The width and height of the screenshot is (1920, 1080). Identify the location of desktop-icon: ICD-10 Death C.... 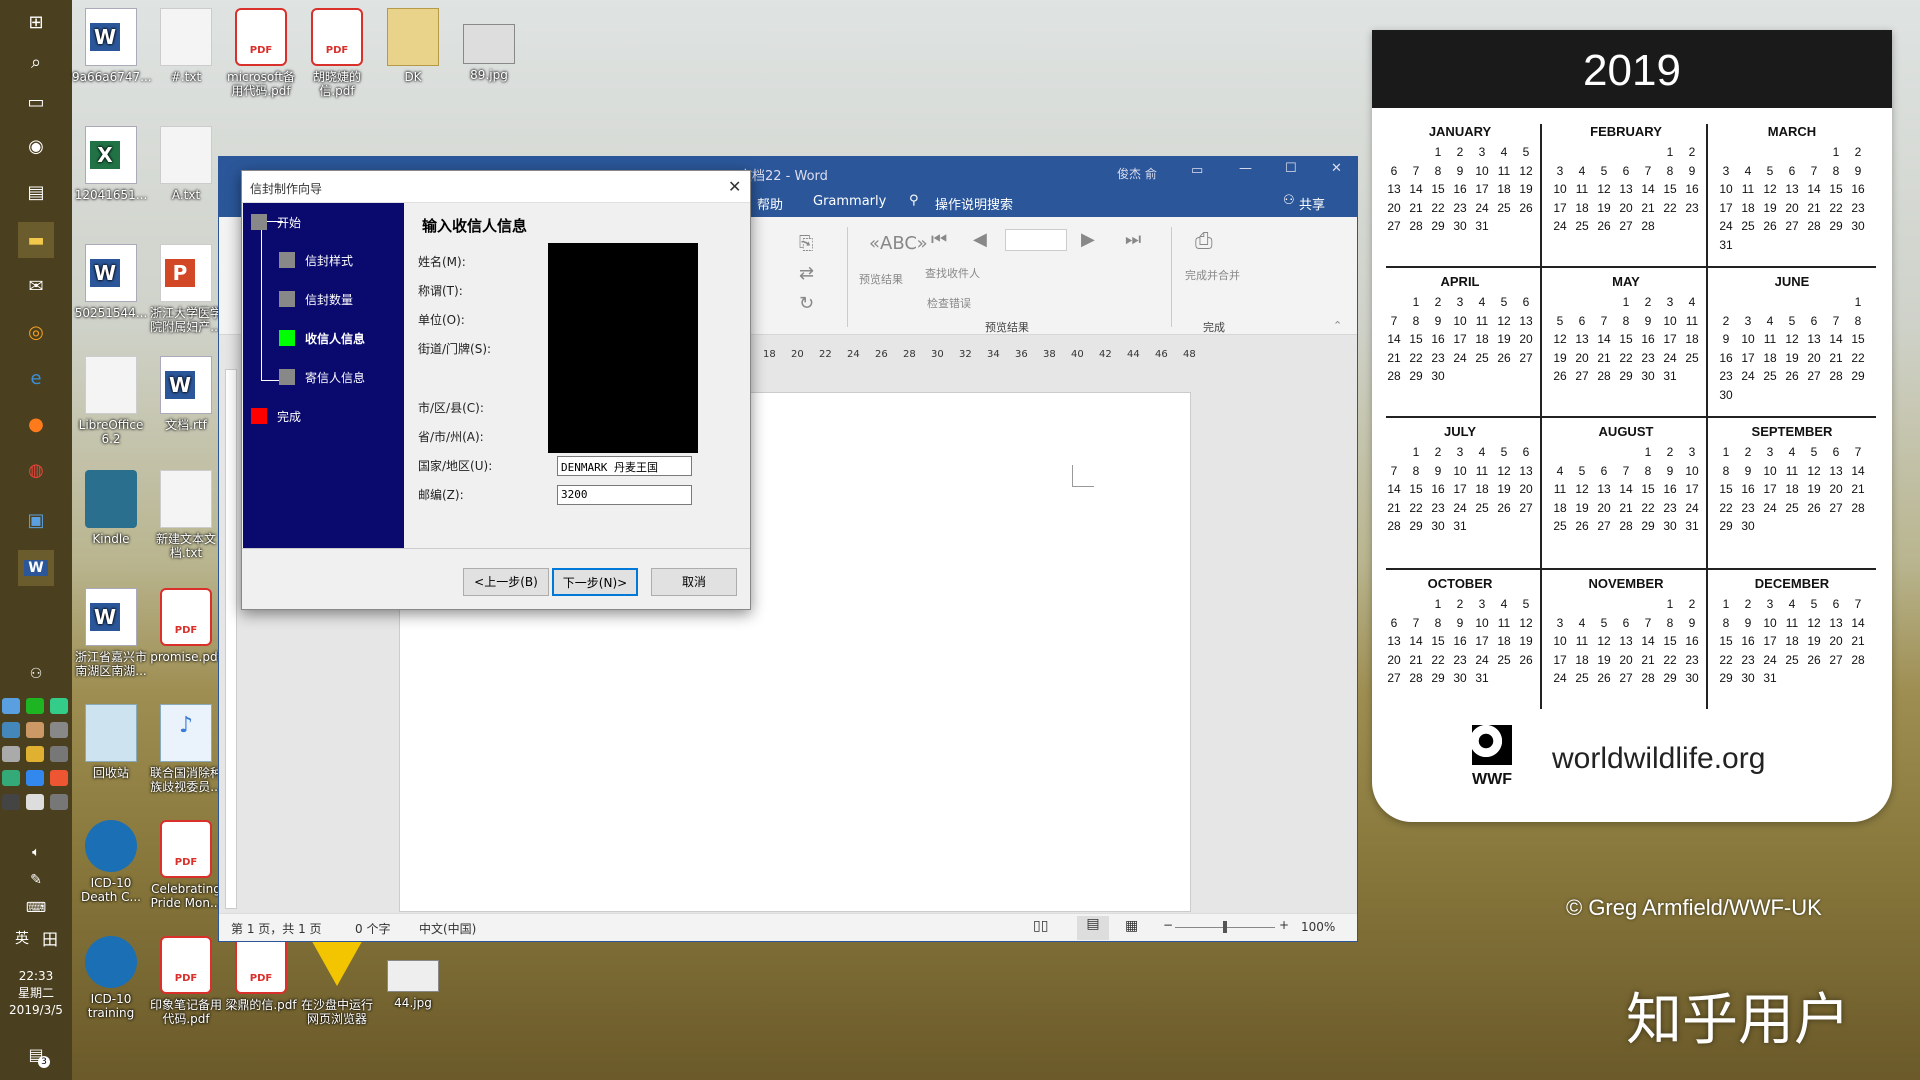
(111, 862).